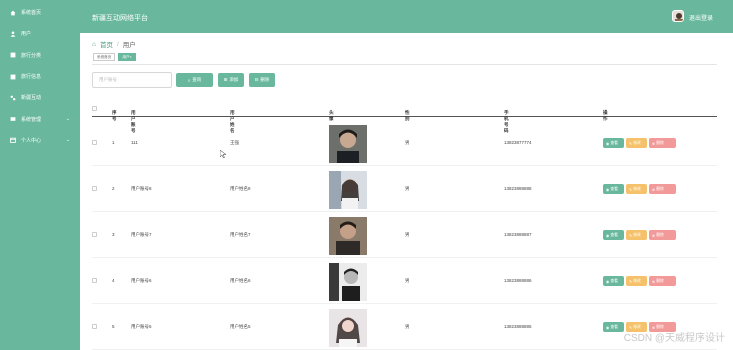 The width and height of the screenshot is (733, 350). Describe the element at coordinates (13, 77) in the screenshot. I see `info-icon` at that location.